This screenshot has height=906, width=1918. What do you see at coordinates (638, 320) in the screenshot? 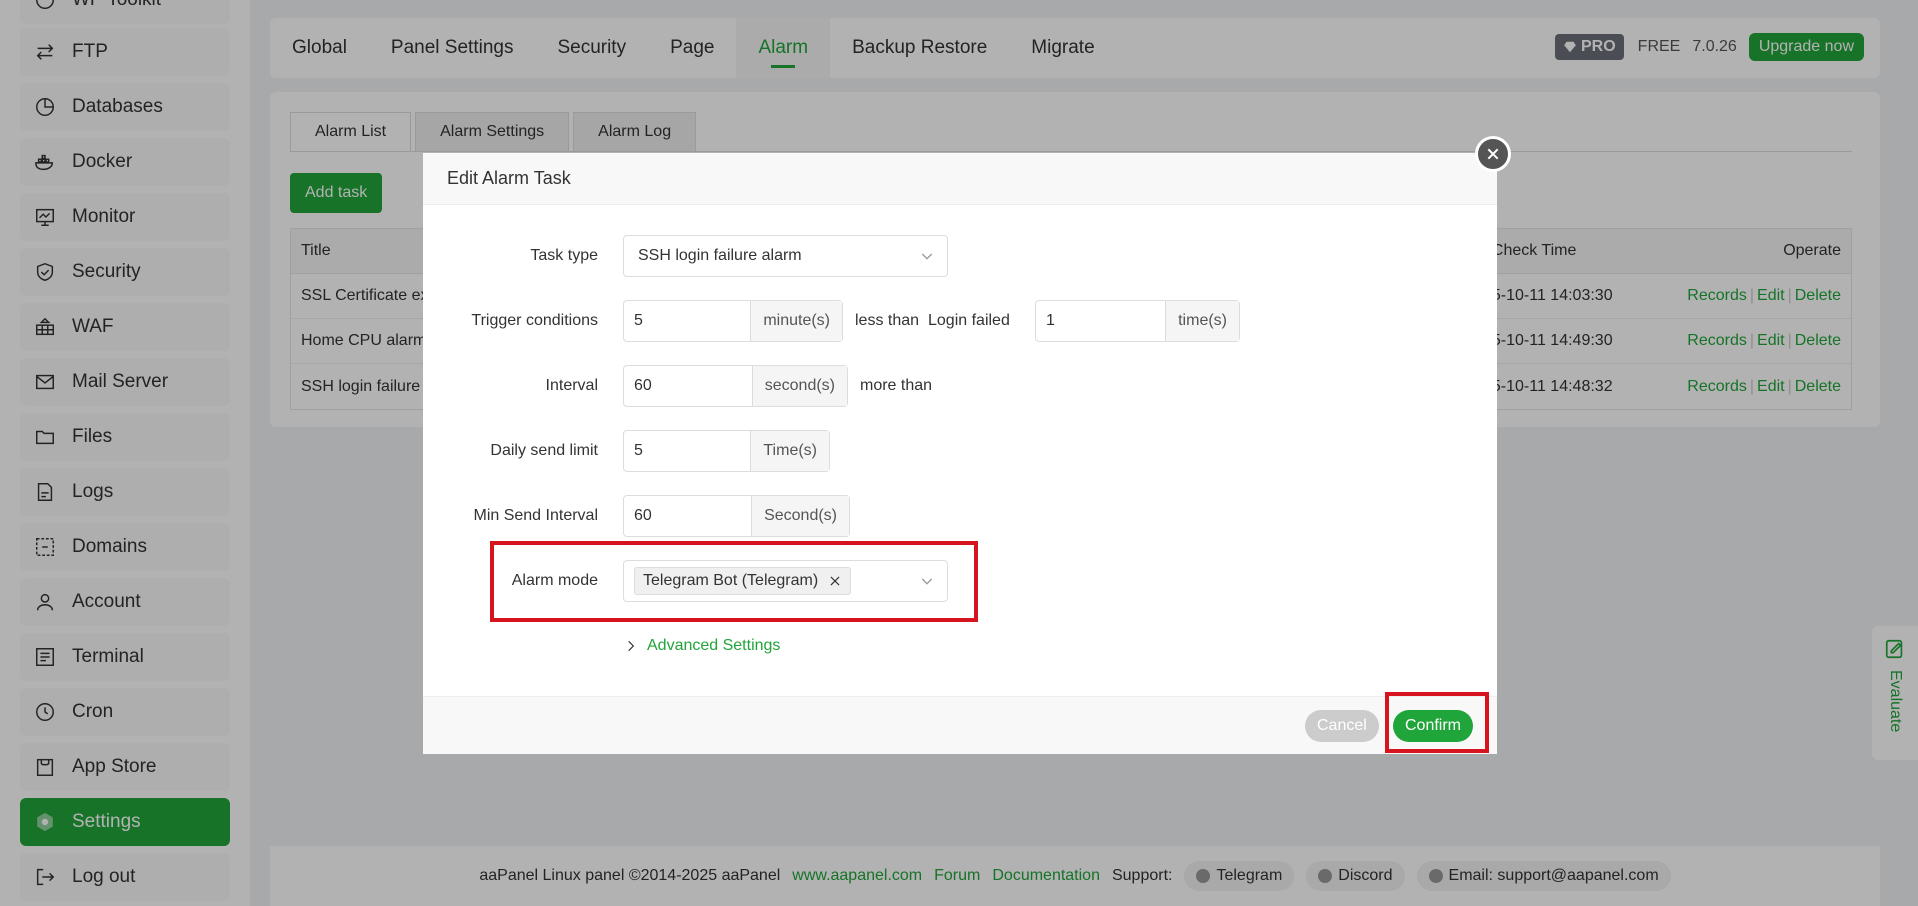
I see `trigger-minutes-value: 5` at bounding box center [638, 320].